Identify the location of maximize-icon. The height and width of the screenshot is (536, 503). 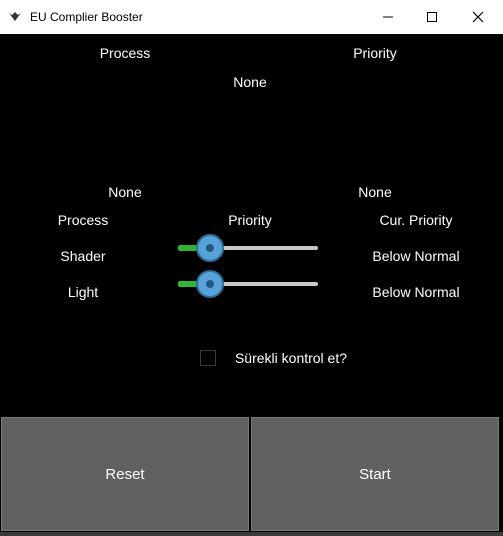
(432, 17).